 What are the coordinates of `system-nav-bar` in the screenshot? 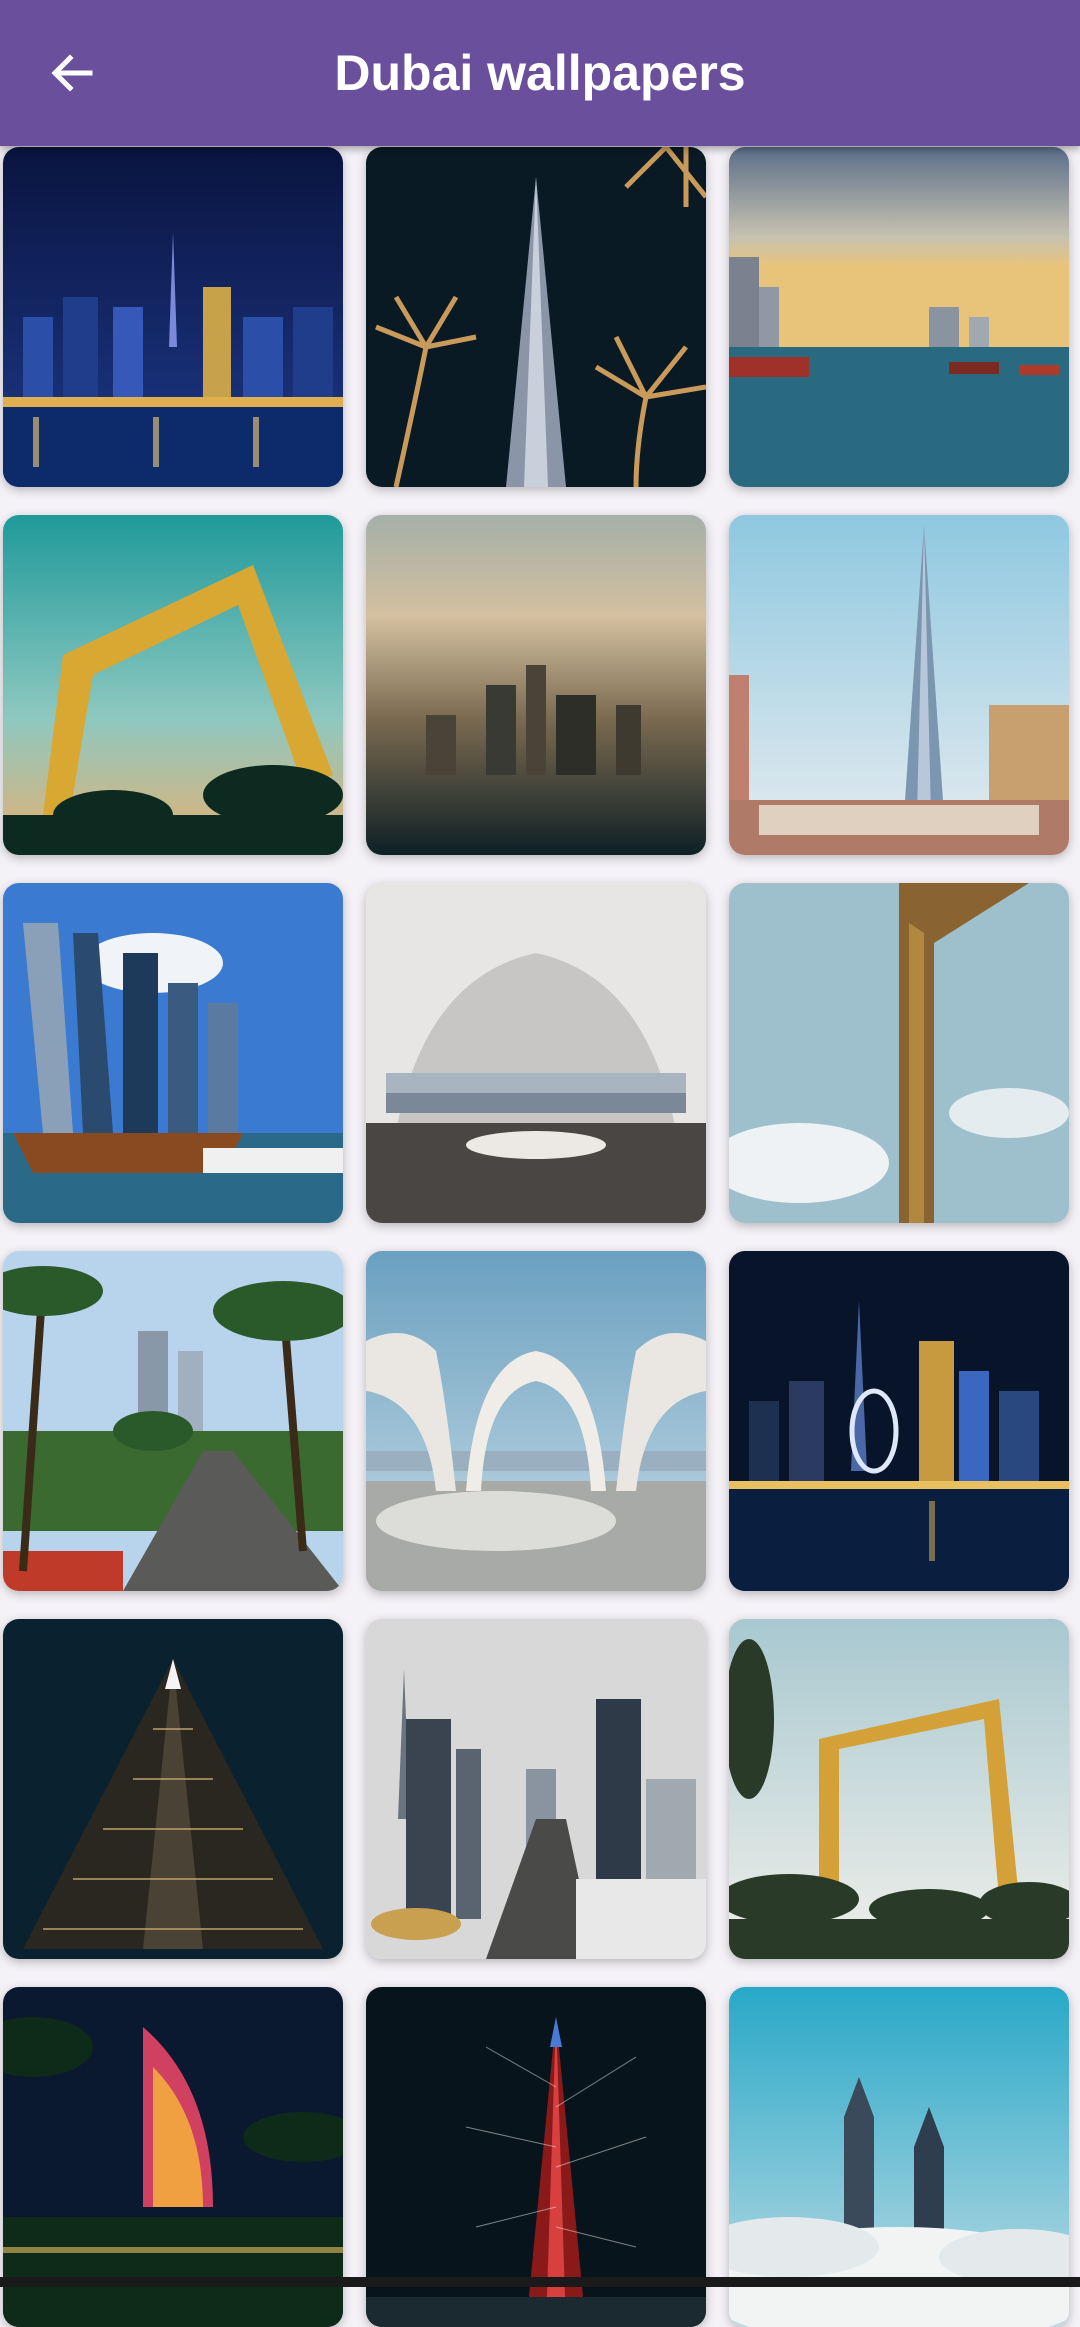 It's located at (540, 2282).